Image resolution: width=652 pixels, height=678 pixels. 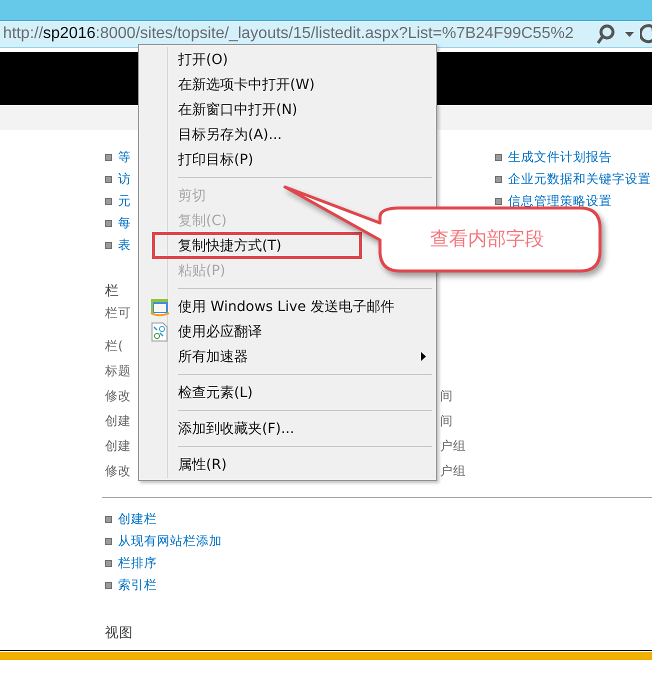 What do you see at coordinates (238, 109) in the screenshot?
I see `menu-item: 在新窗口中打开(N)` at bounding box center [238, 109].